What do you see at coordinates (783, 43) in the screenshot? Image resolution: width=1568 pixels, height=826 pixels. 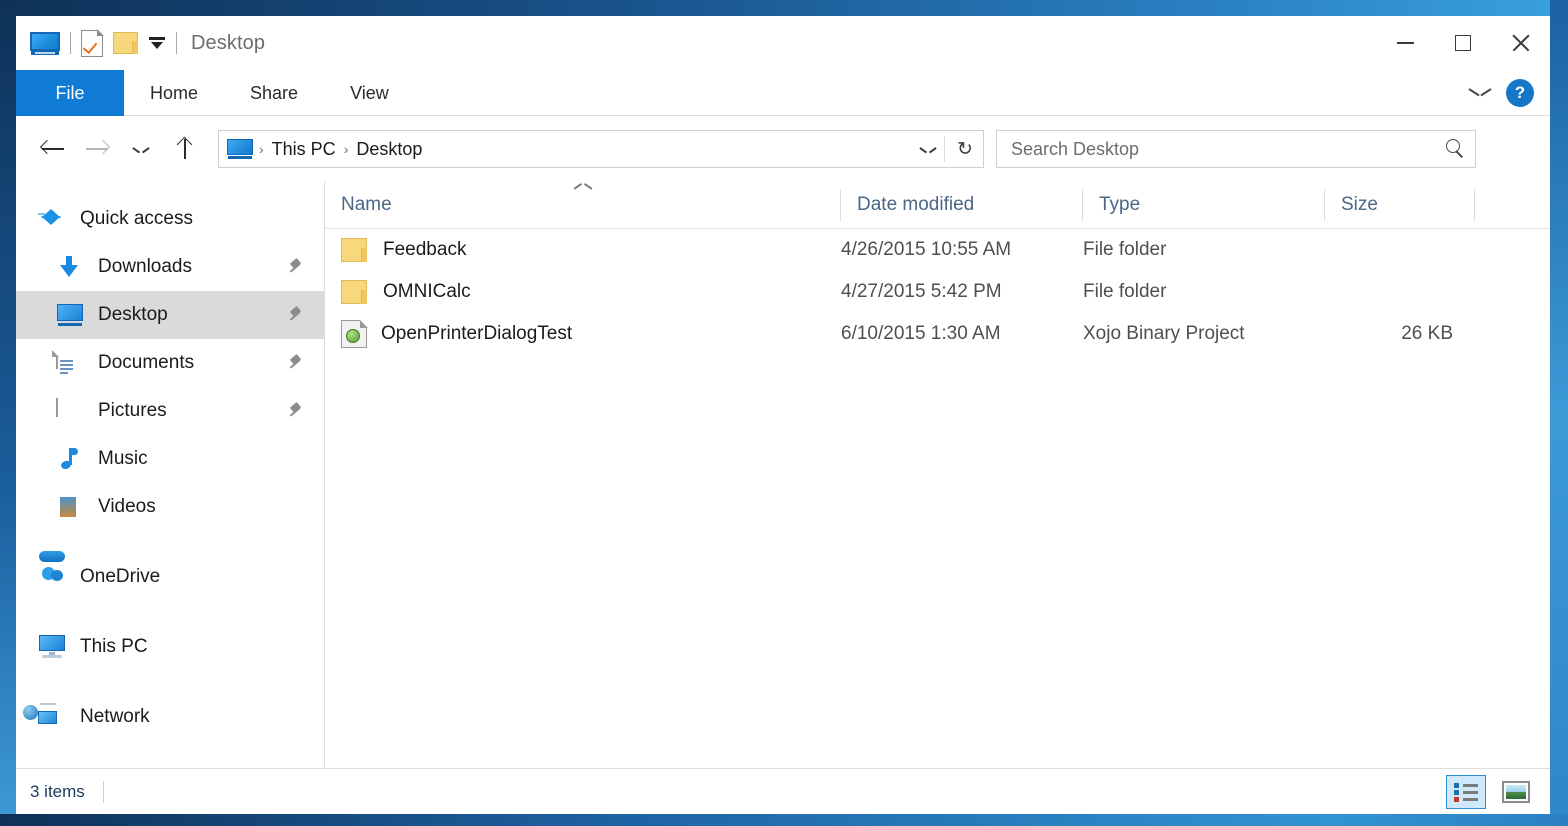 I see `title-bar: Desktop` at bounding box center [783, 43].